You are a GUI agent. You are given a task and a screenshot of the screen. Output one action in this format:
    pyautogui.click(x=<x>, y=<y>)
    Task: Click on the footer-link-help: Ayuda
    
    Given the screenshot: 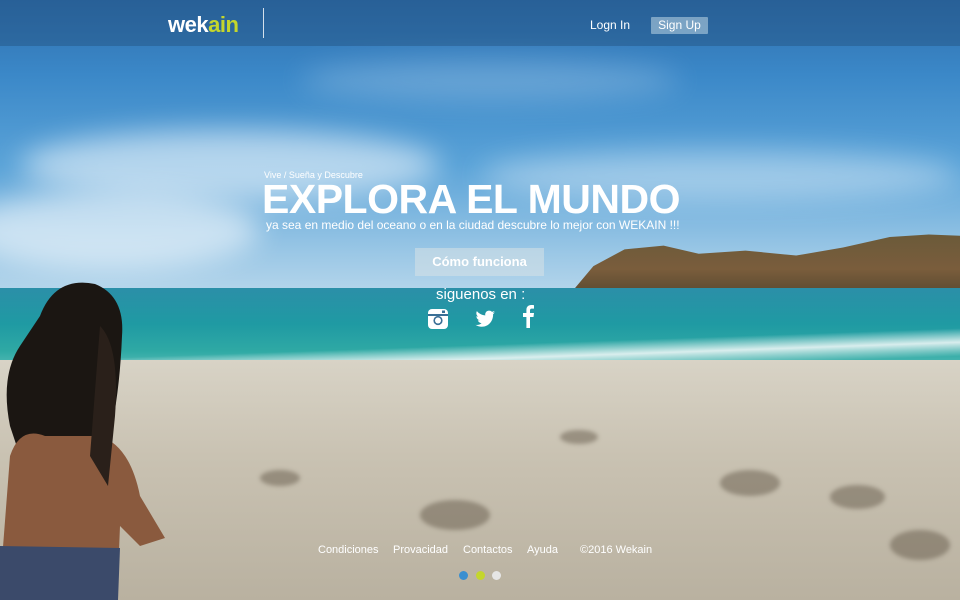 What is the action you would take?
    pyautogui.click(x=542, y=550)
    